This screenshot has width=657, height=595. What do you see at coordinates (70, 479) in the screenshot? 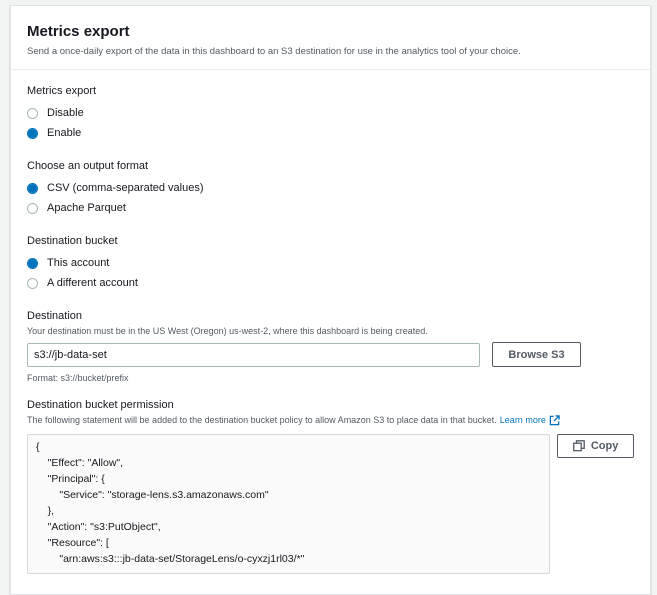
I see `code-line: "Principal": {` at bounding box center [70, 479].